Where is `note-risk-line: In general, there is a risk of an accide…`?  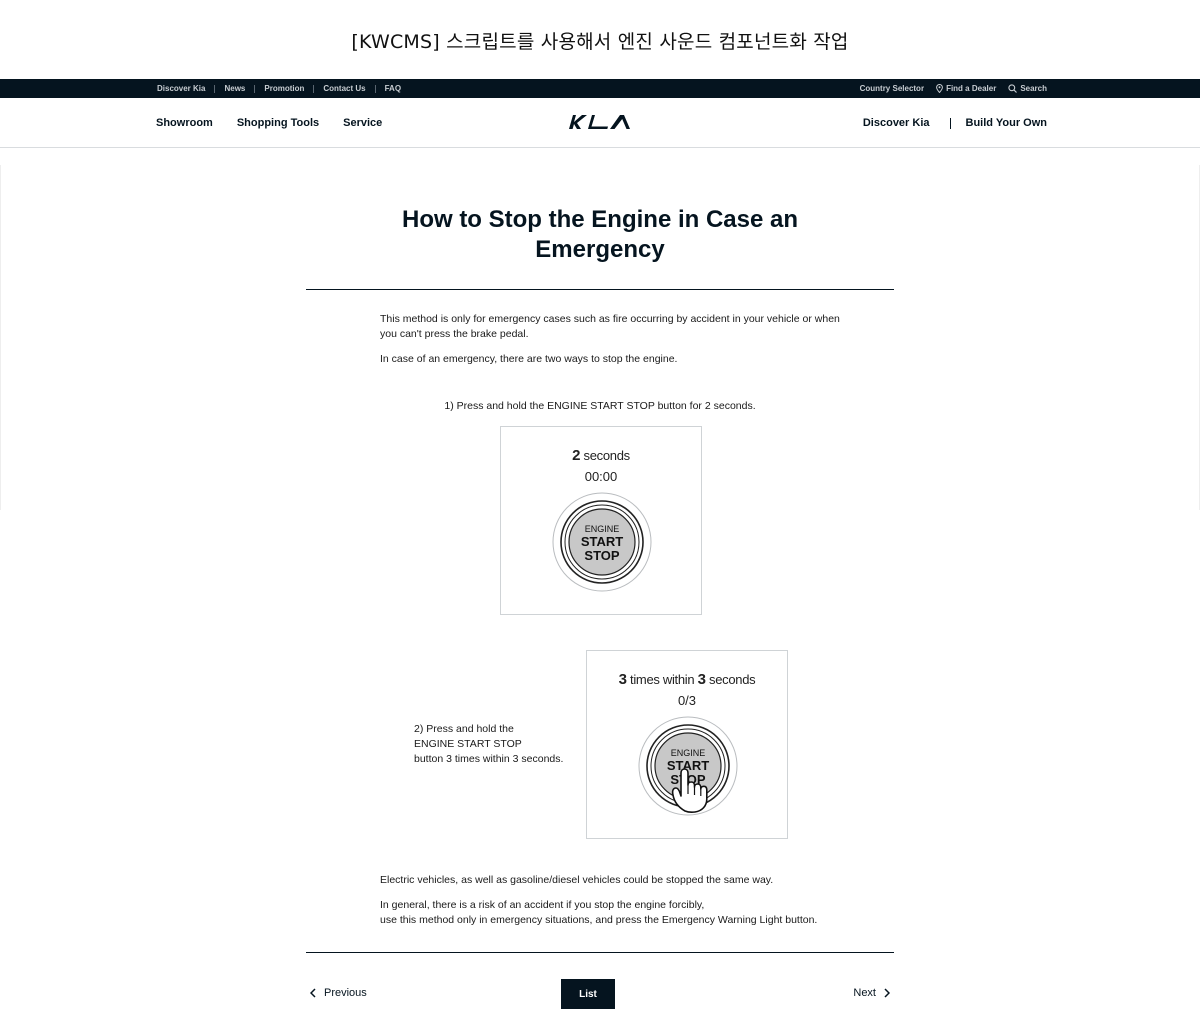 note-risk-line: In general, there is a risk of an accide… is located at coordinates (542, 905).